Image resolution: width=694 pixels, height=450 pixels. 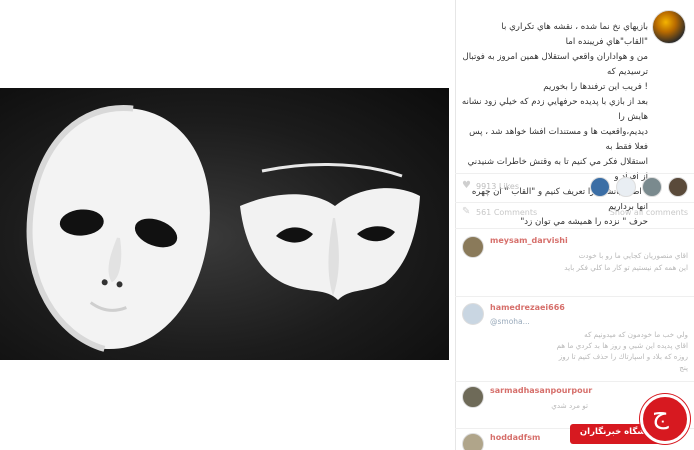 What do you see at coordinates (466, 211) in the screenshot?
I see `comment-icon: ✎` at bounding box center [466, 211].